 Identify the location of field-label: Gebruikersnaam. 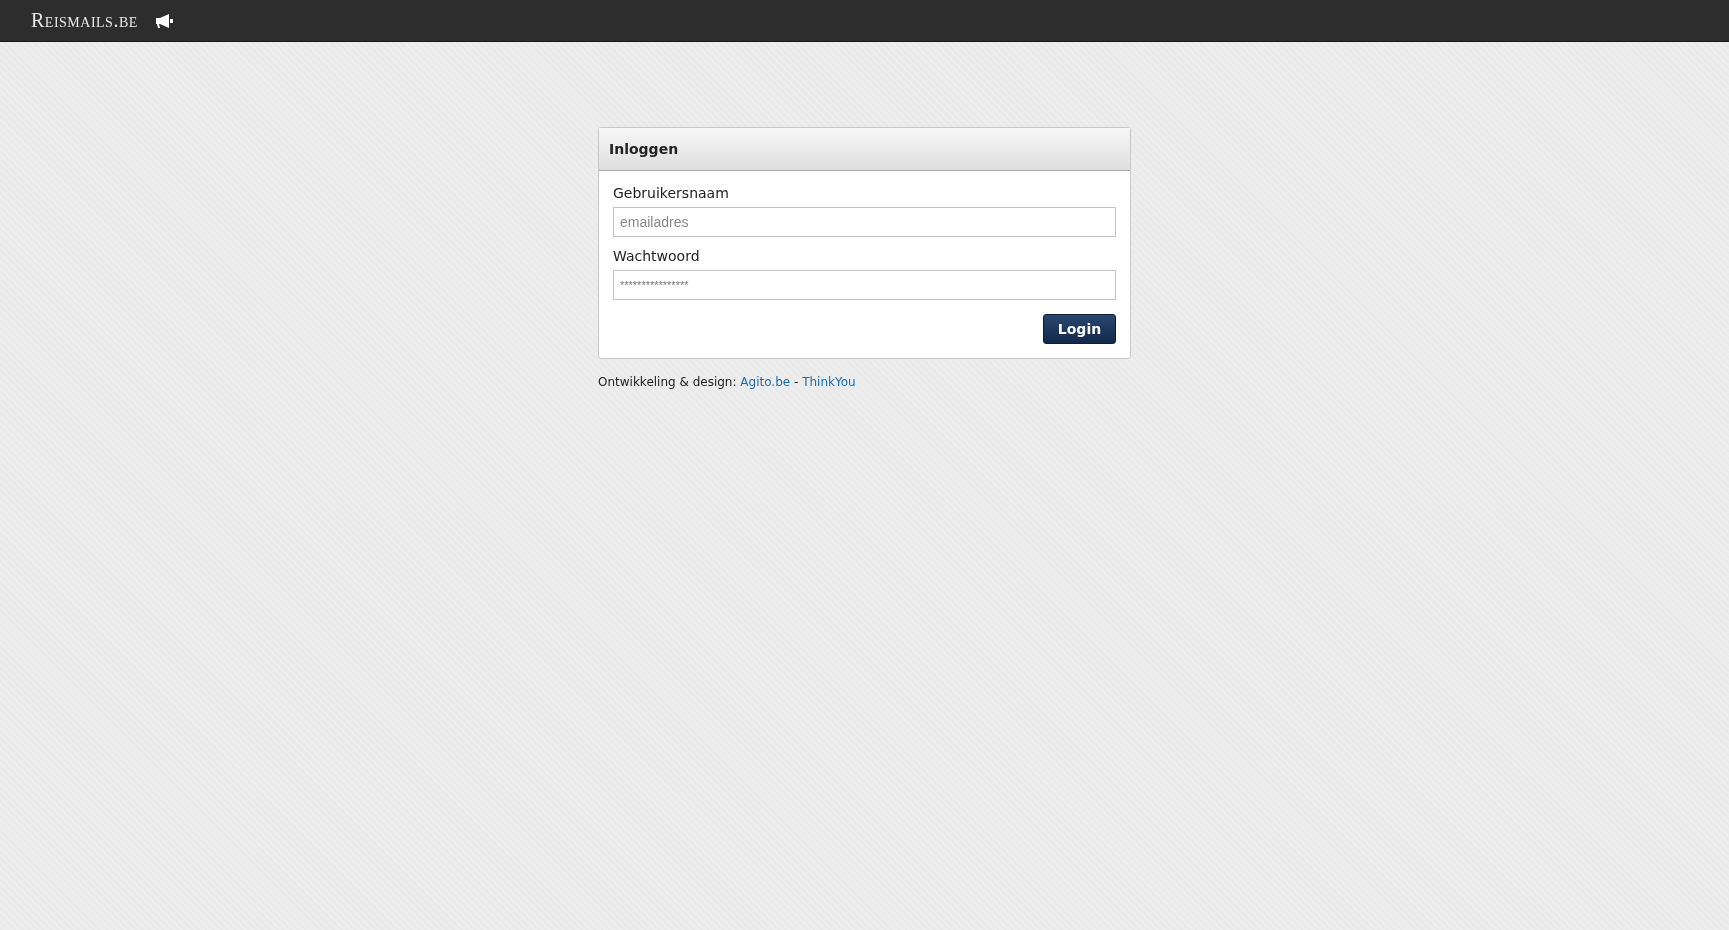
(671, 193).